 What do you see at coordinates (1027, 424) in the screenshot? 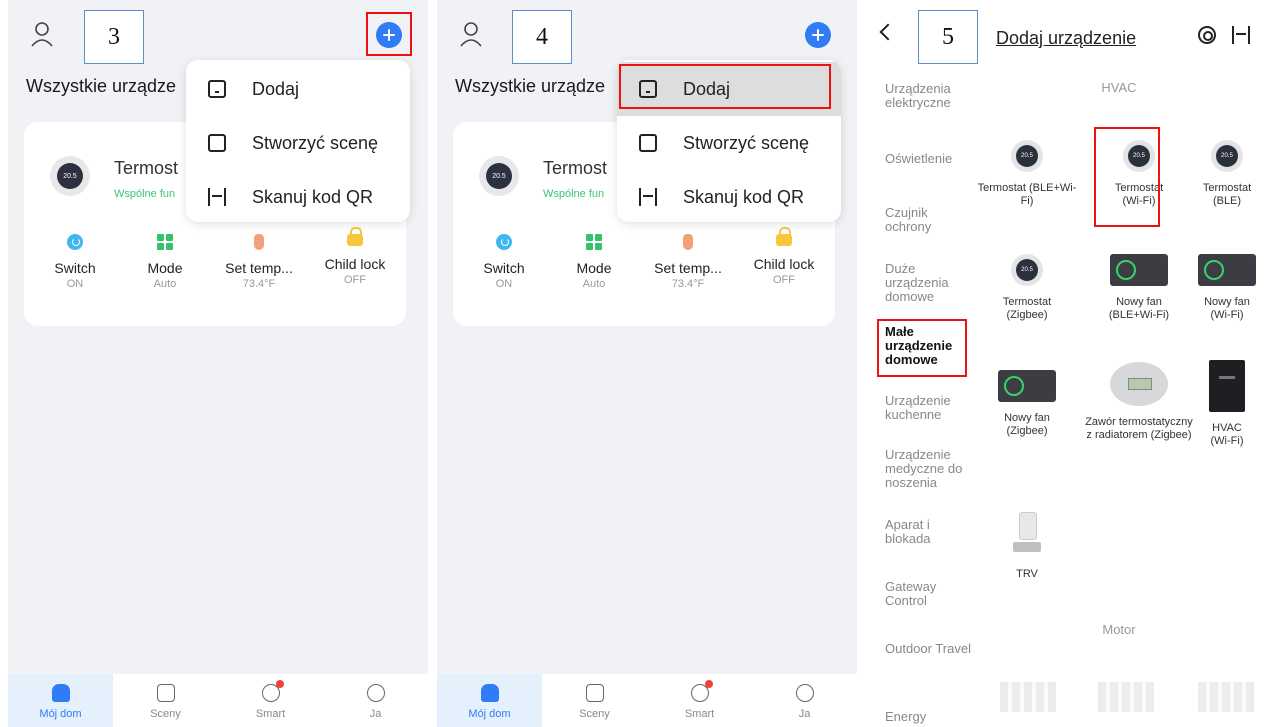
I see `device-label: Nowy fan (Zigbee)` at bounding box center [1027, 424].